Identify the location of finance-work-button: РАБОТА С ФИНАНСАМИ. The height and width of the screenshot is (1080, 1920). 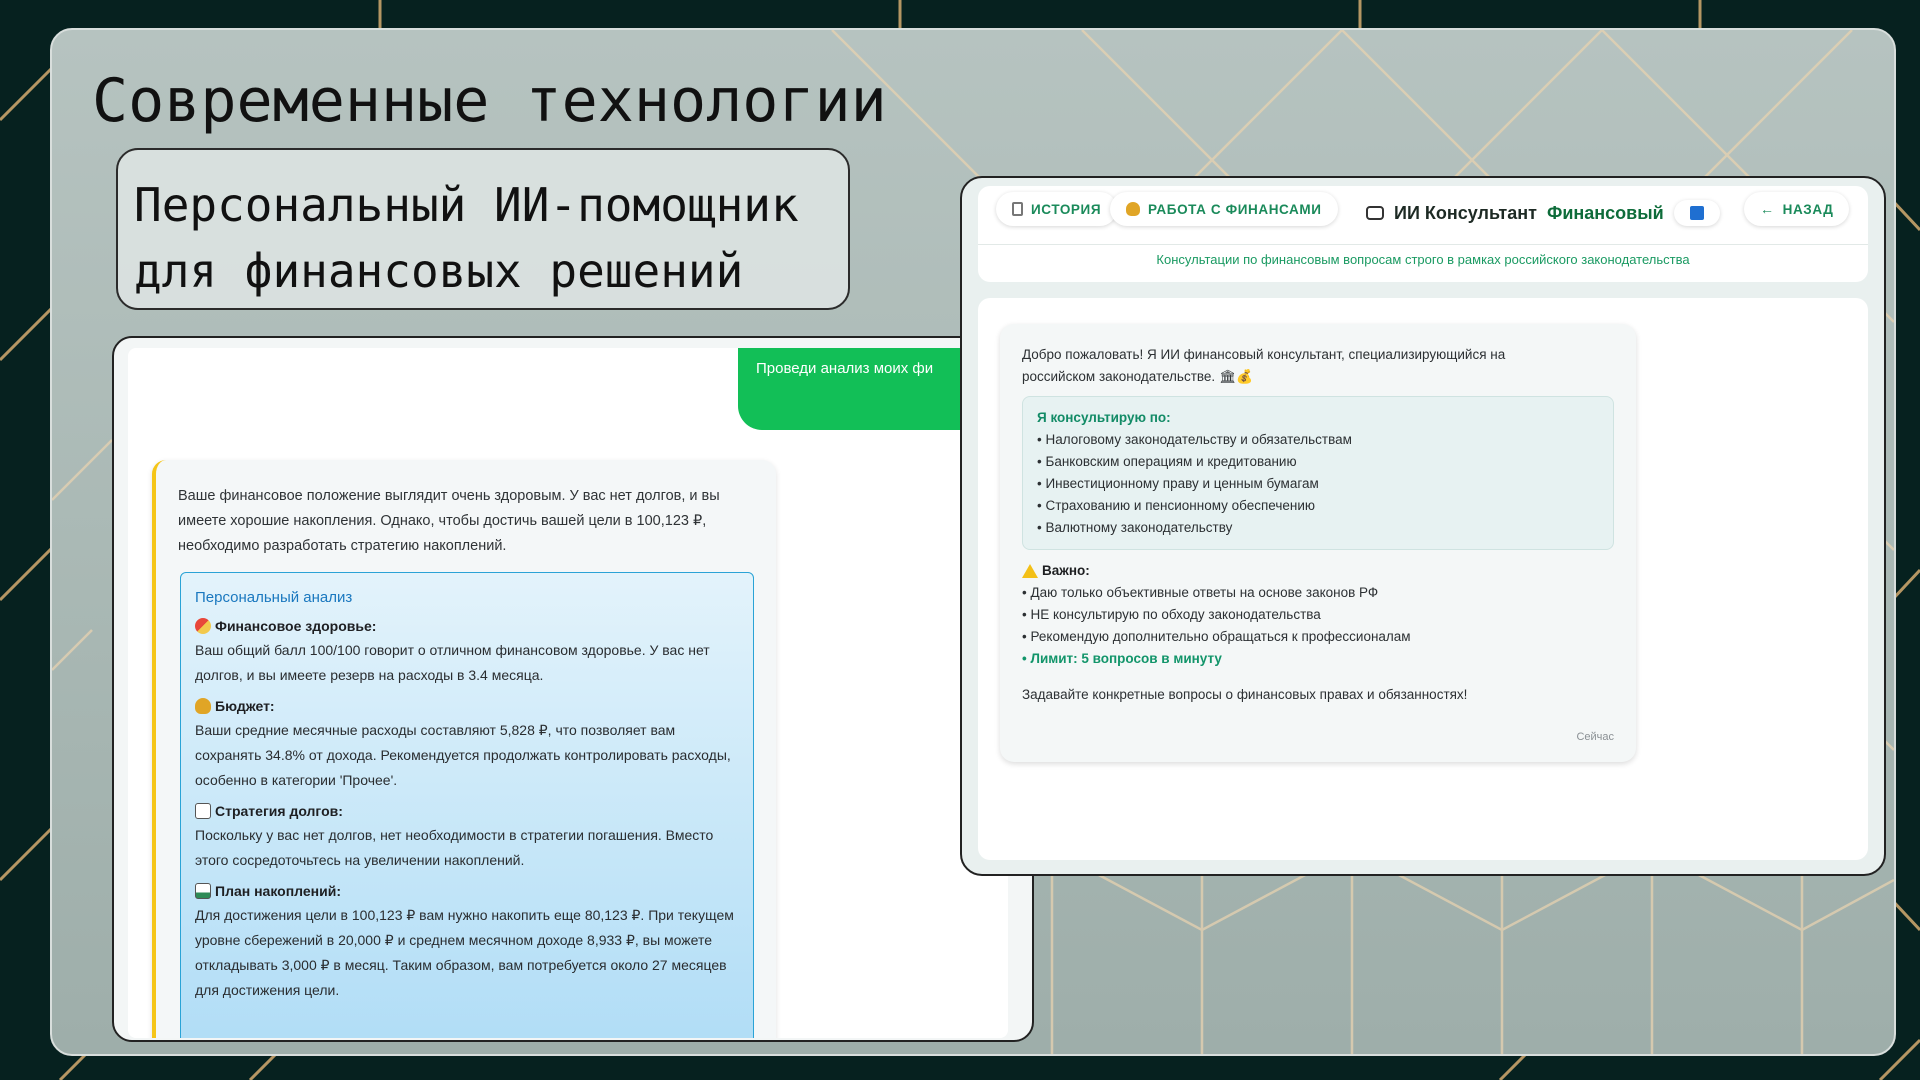
(1224, 209).